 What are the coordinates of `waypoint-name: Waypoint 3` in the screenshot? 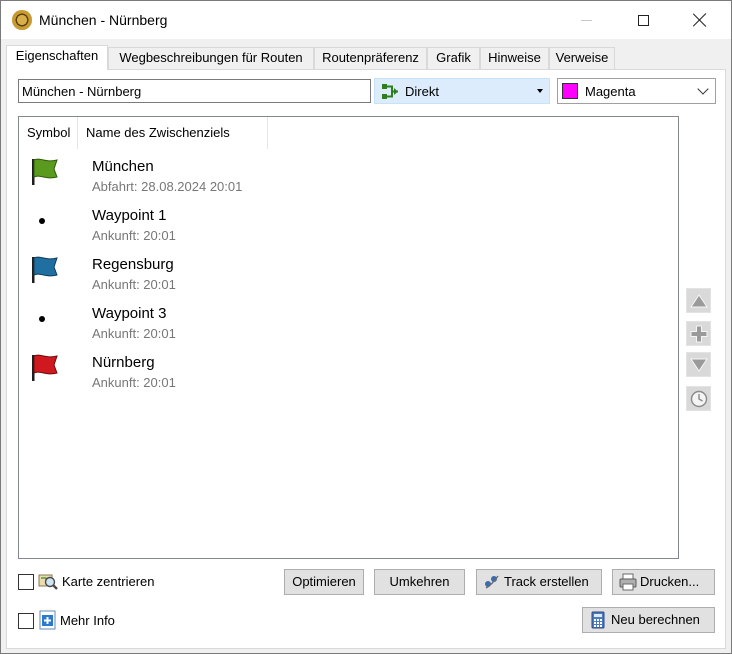 It's located at (129, 313).